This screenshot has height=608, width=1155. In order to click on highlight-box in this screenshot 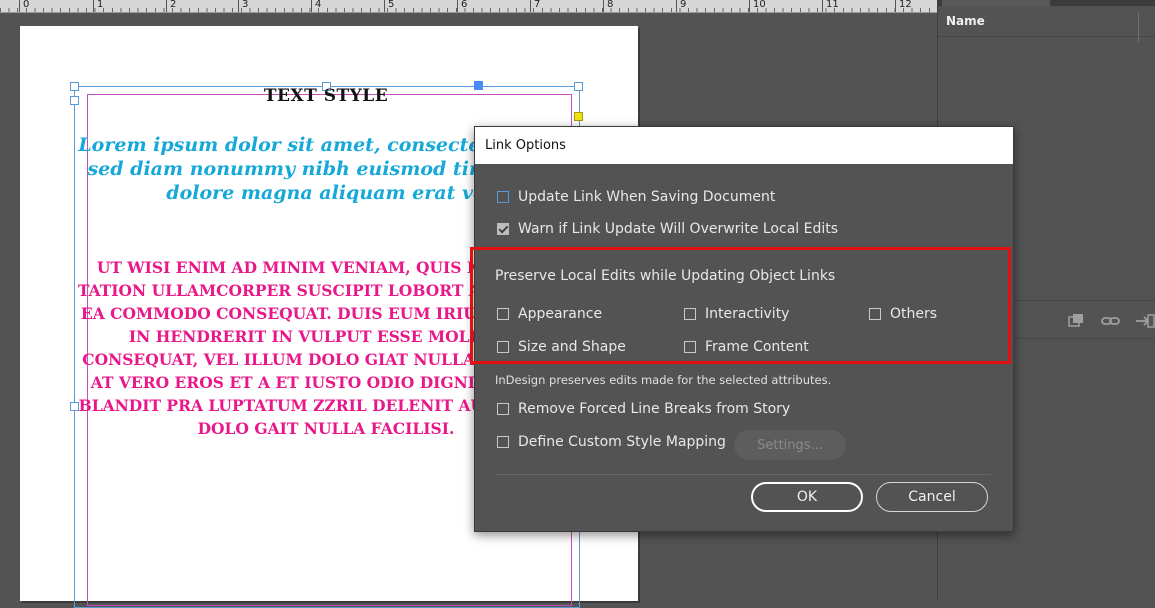, I will do `click(740, 305)`.